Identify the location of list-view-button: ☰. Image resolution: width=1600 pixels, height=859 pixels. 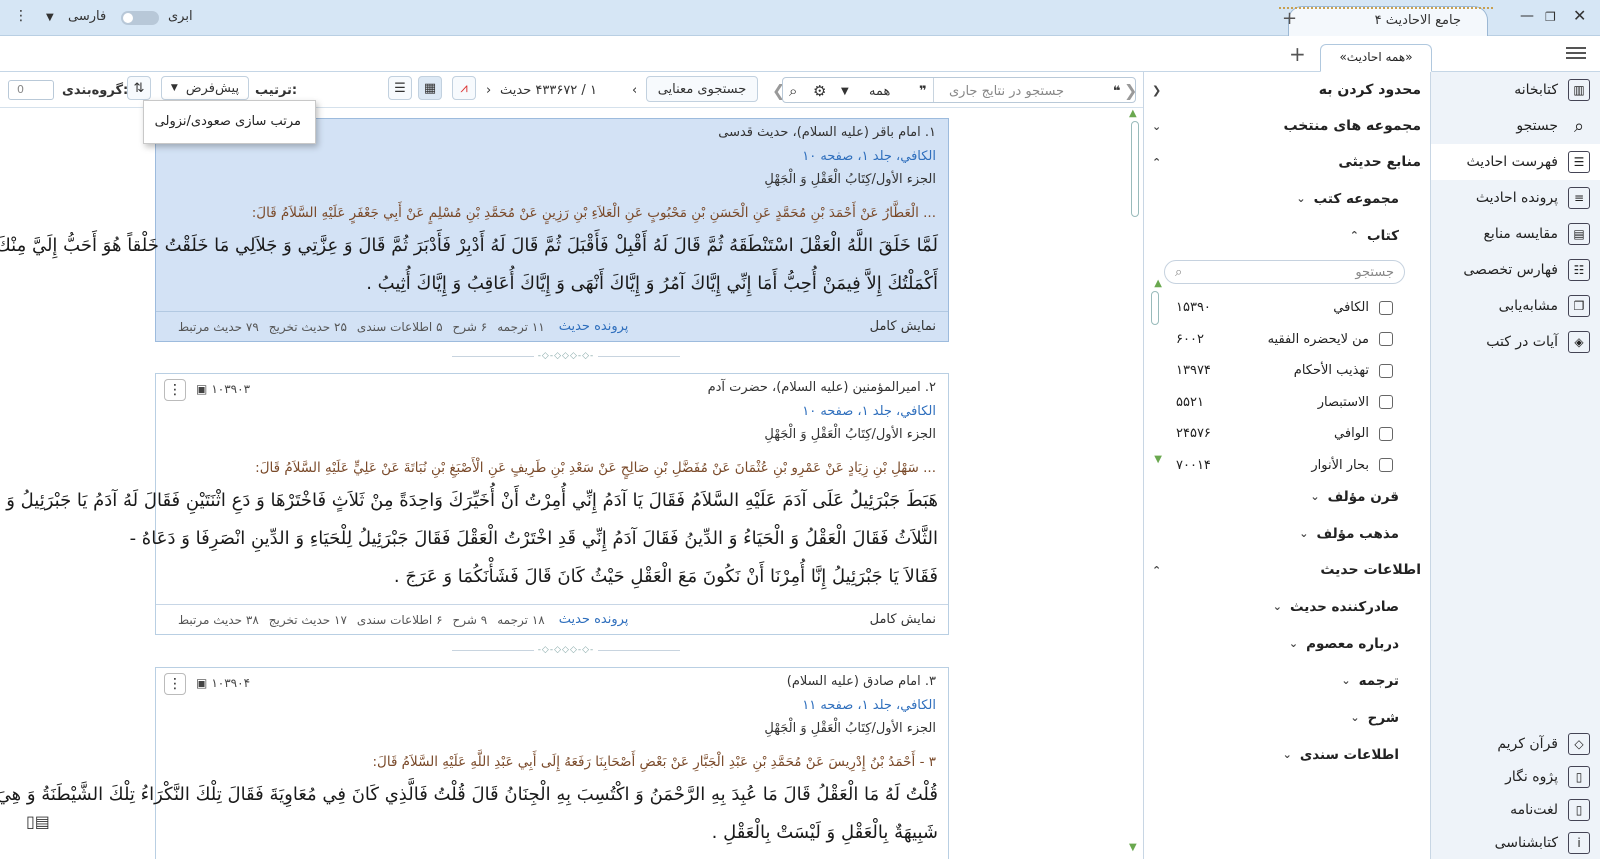
(400, 88).